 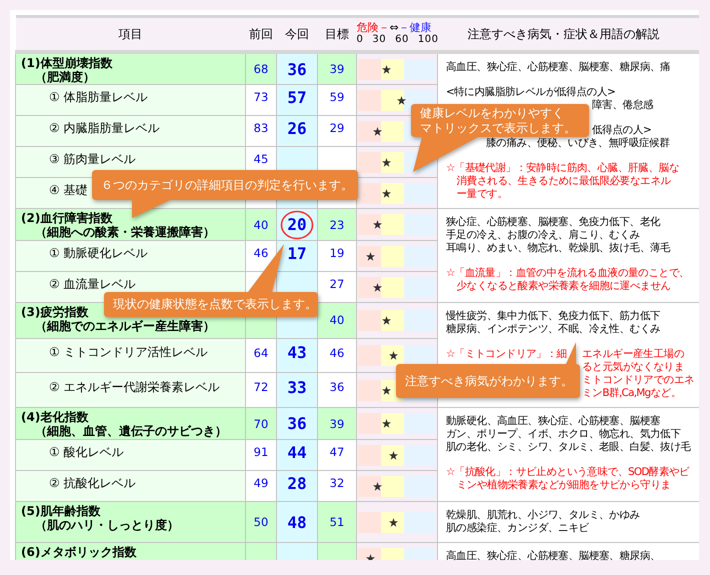 I want to click on category-title: (6)メタボリック指数, so click(x=78, y=552).